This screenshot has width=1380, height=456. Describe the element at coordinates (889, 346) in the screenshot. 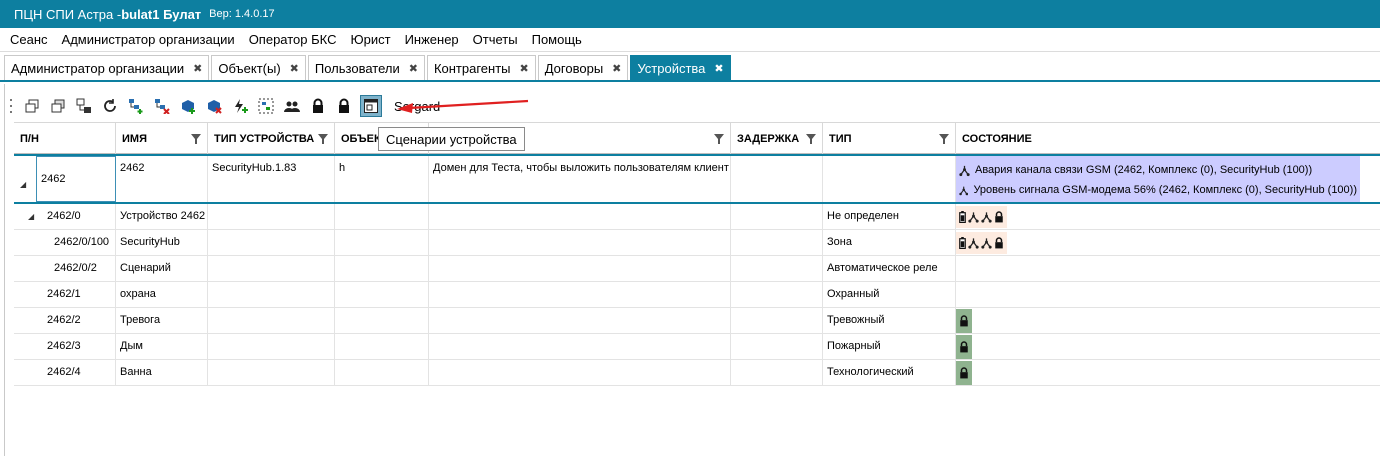

I see `type-cell: Пожарный` at that location.